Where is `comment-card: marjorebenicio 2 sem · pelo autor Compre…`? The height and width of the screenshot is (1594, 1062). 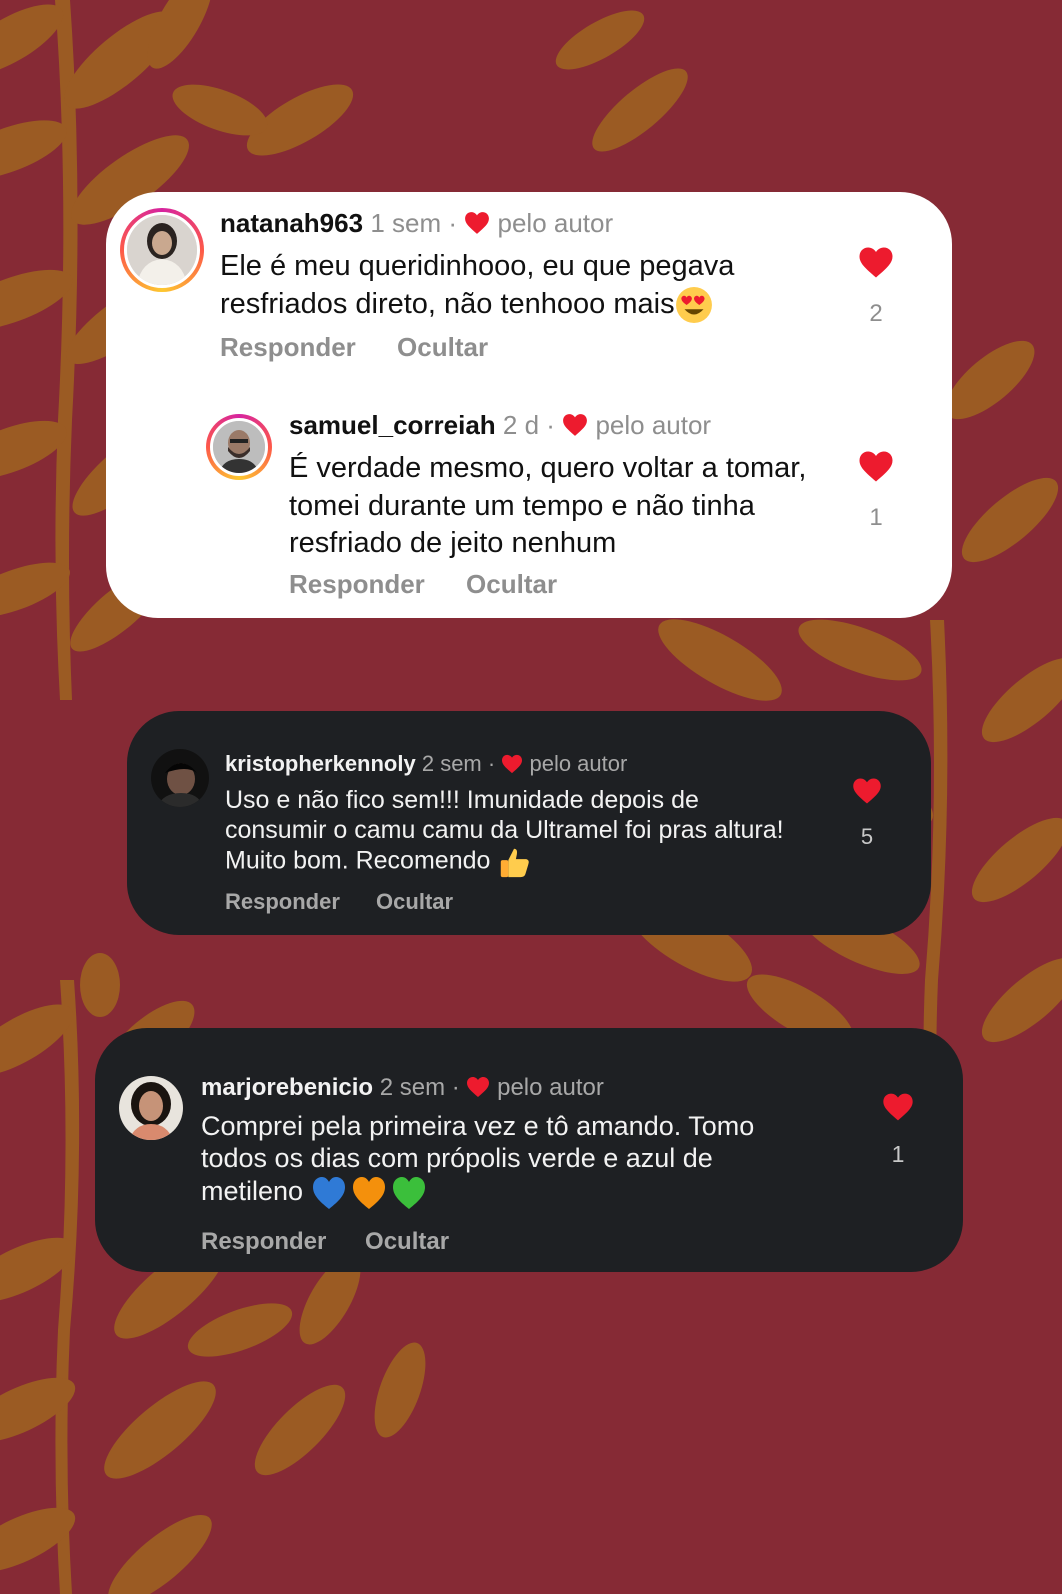
comment-card: marjorebenicio 2 sem · pelo autor Compre… is located at coordinates (529, 1150).